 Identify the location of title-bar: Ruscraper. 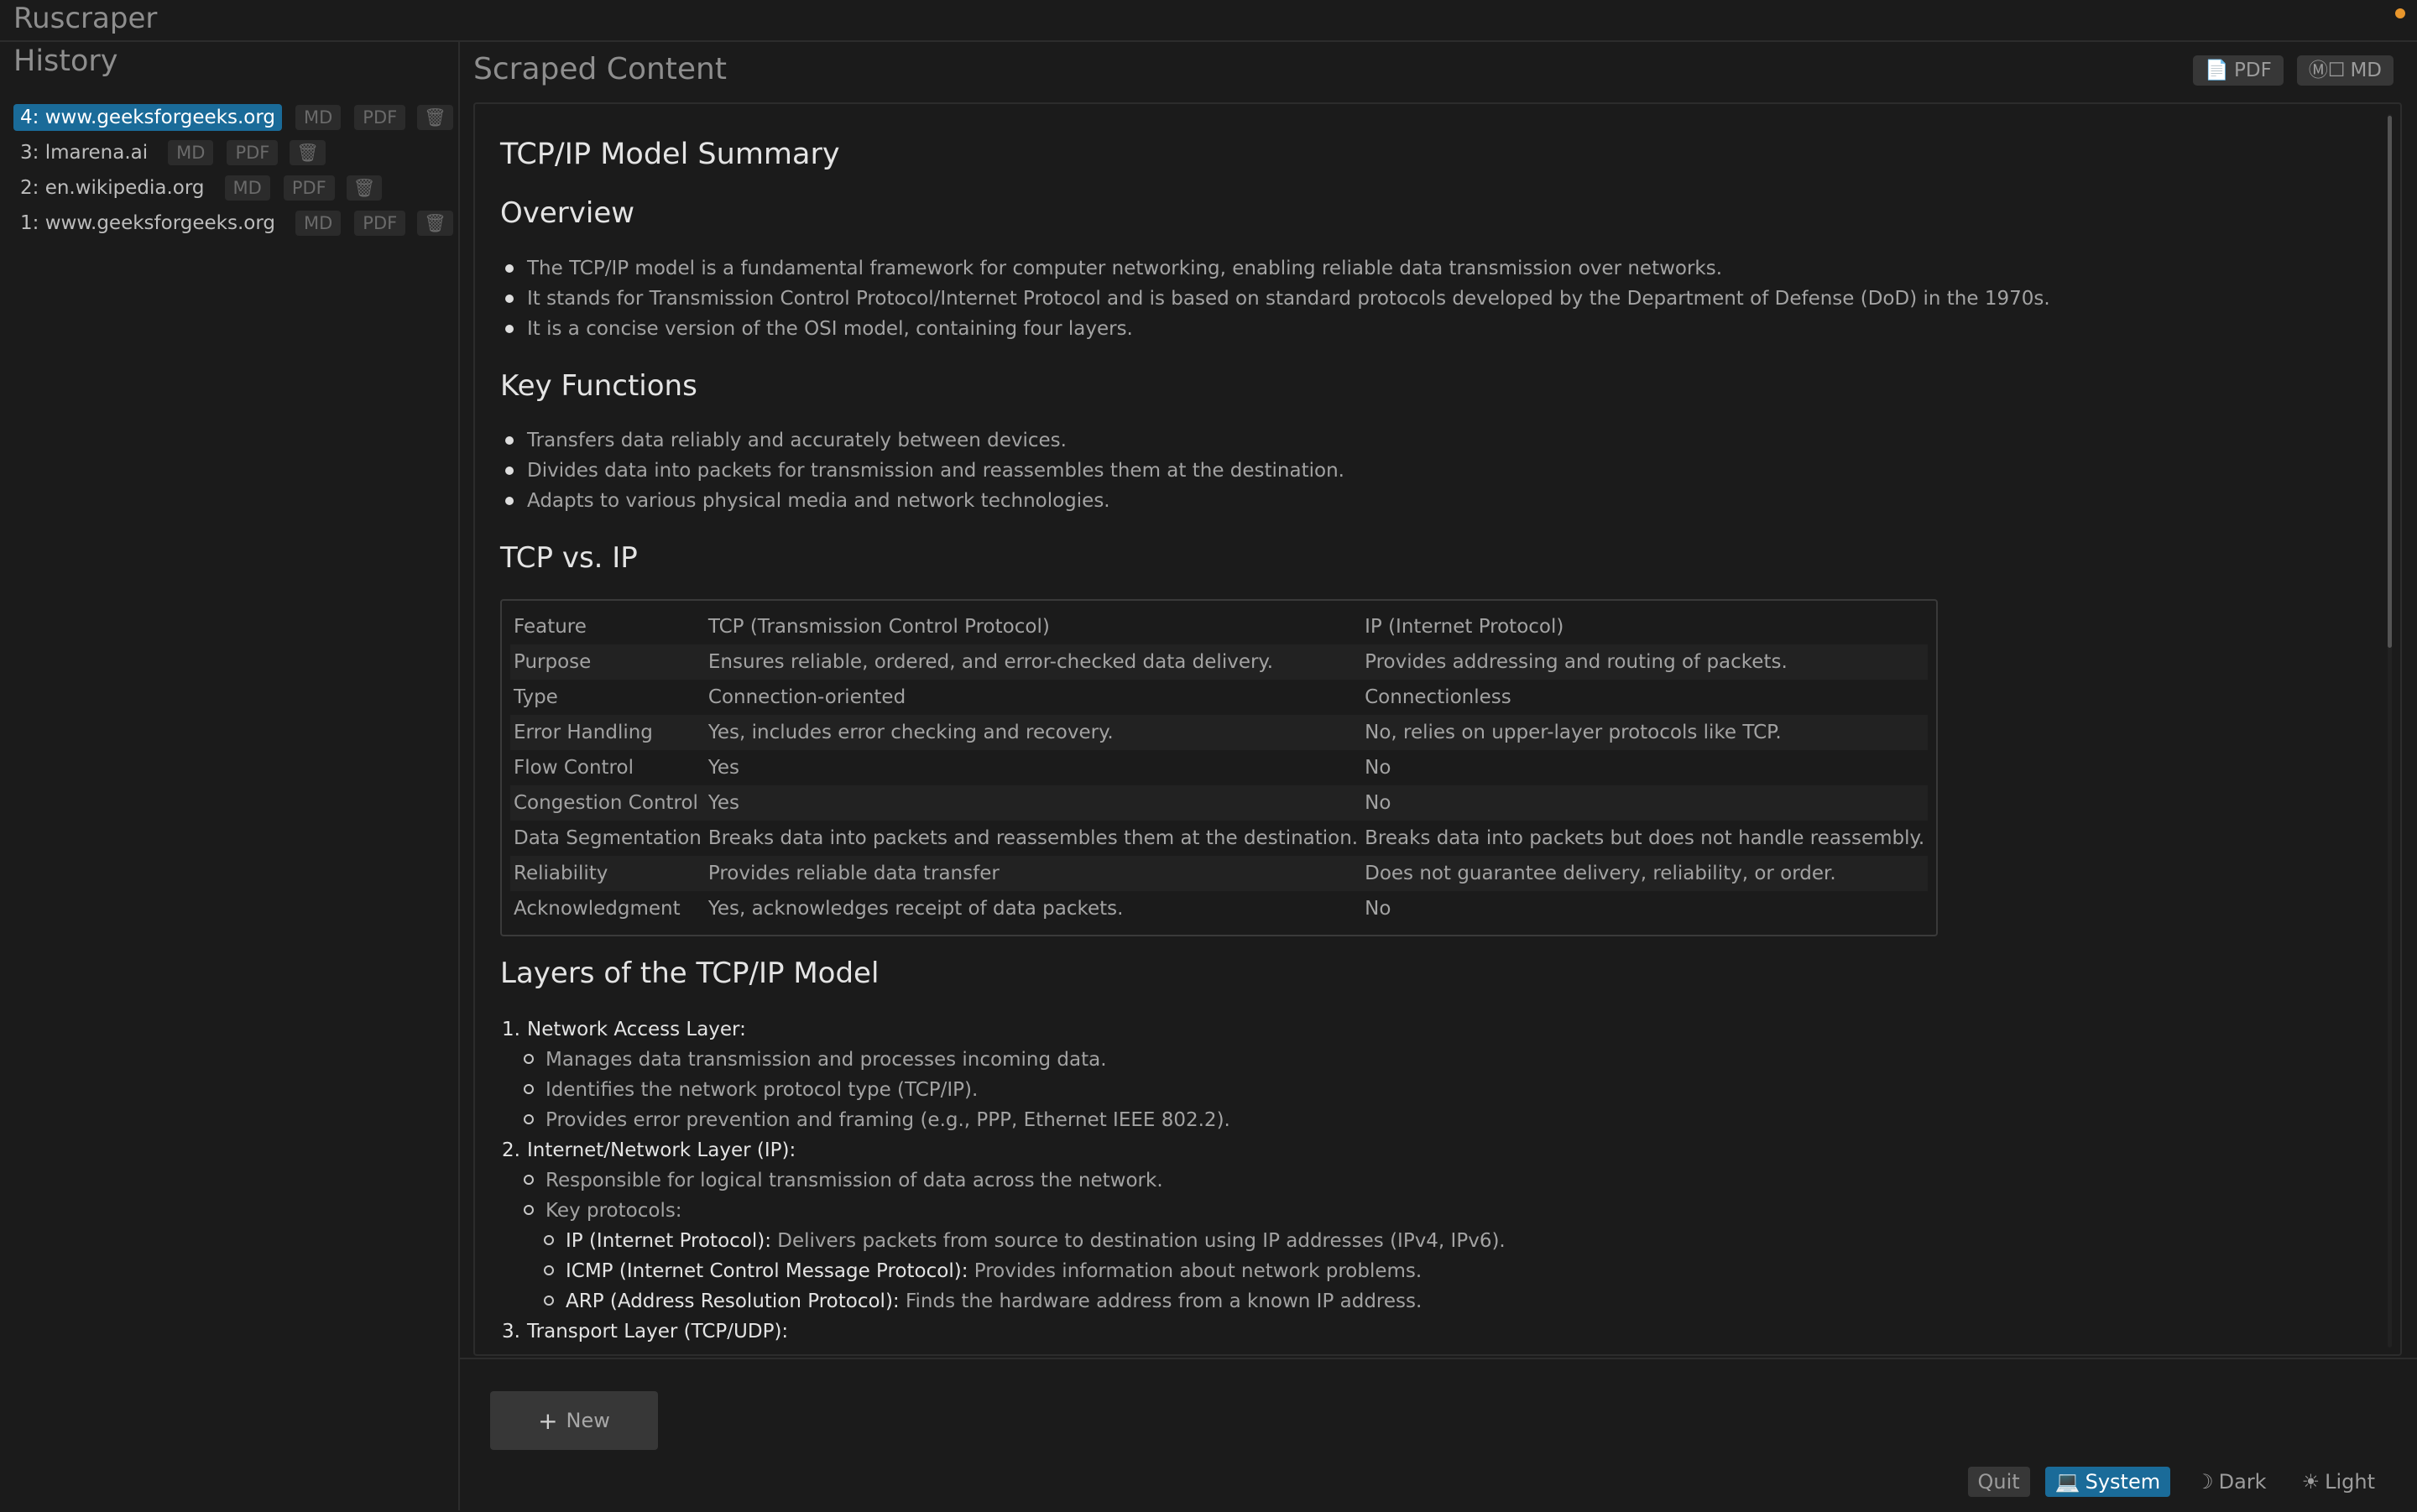
(1208, 21).